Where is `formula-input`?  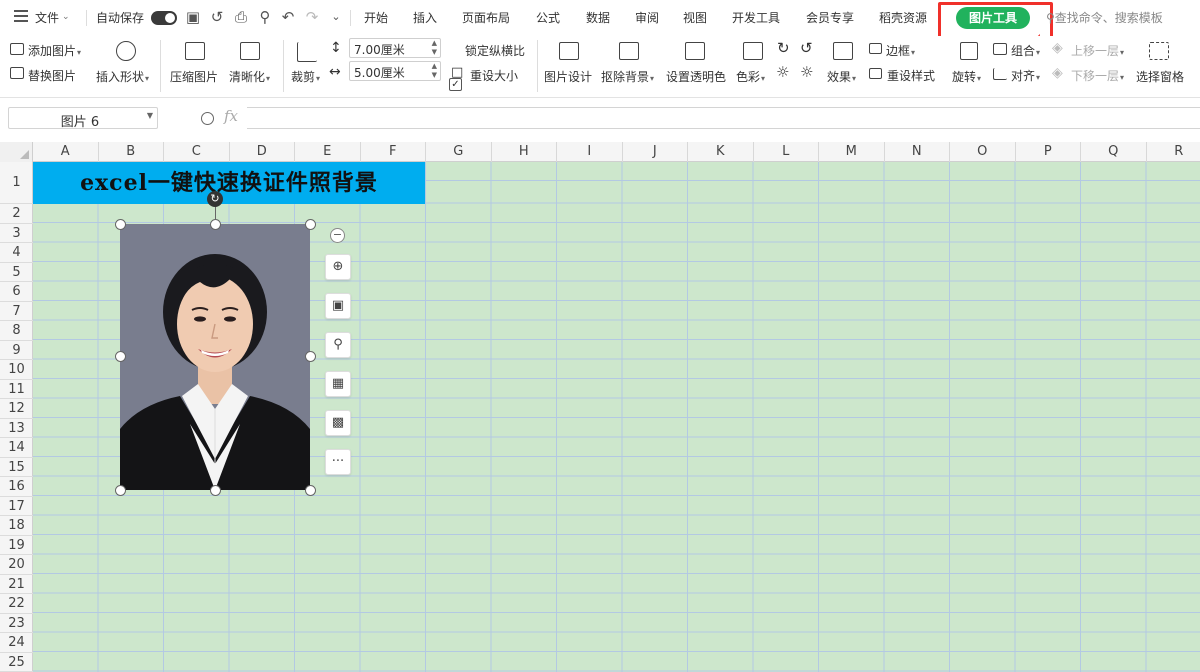 formula-input is located at coordinates (723, 118).